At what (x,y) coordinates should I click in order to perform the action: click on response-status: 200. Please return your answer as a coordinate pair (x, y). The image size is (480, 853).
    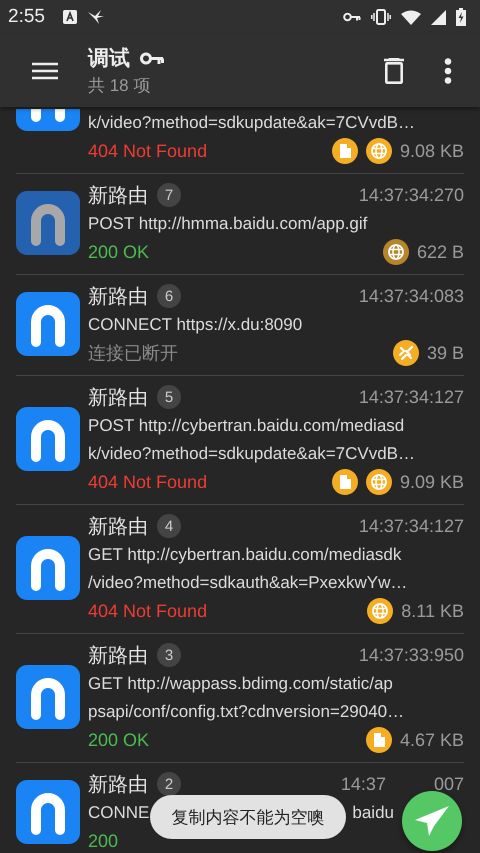
    Looking at the image, I should click on (103, 841).